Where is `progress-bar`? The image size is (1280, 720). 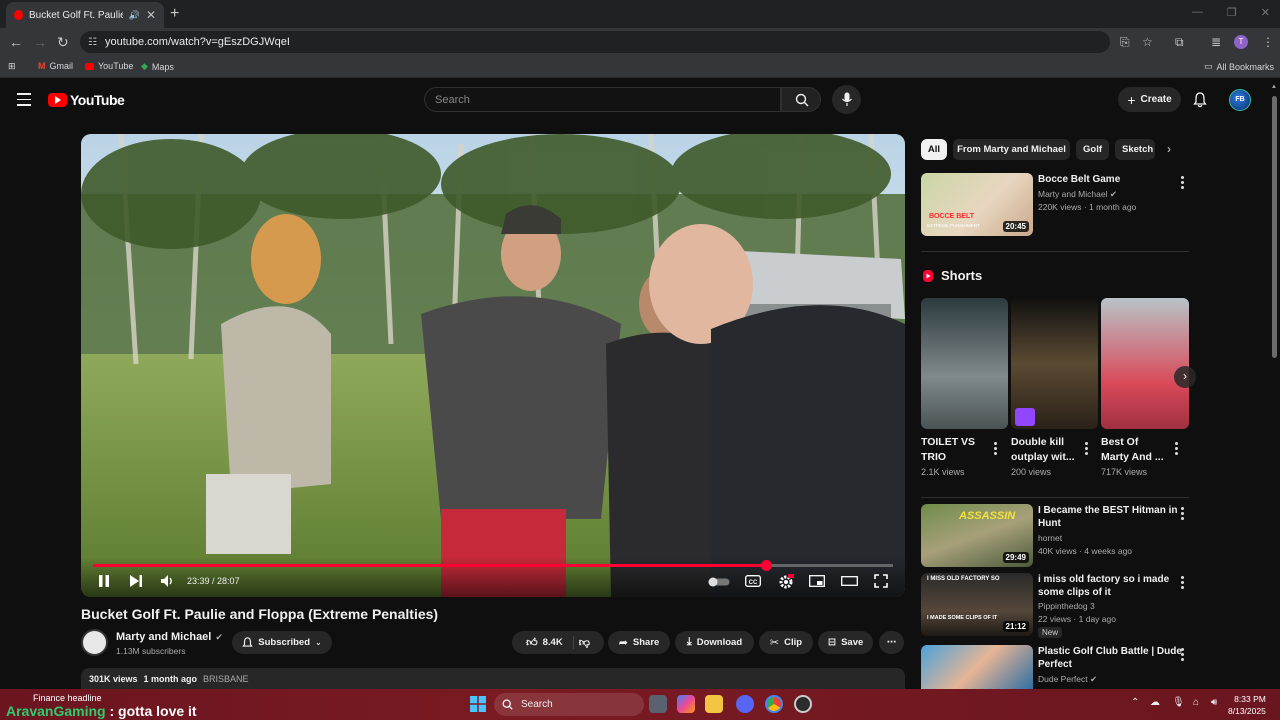 progress-bar is located at coordinates (493, 565).